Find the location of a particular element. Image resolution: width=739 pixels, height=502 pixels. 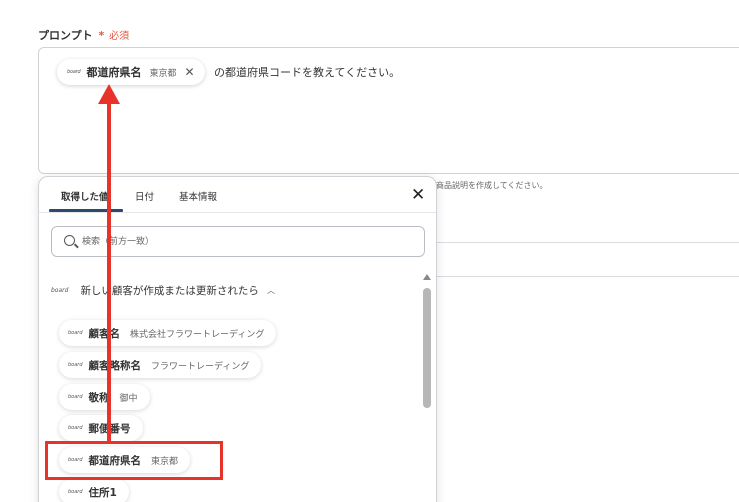

tab-retrieved-values: 取得した値 is located at coordinates (85, 196).